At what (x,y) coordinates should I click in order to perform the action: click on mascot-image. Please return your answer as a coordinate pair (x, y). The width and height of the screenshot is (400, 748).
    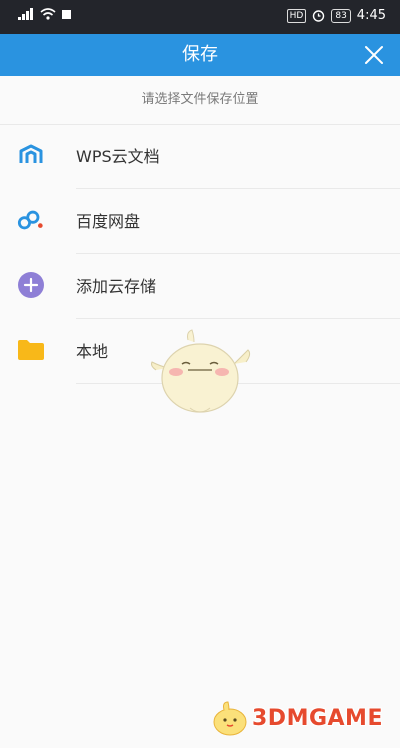
    Looking at the image, I should click on (201, 371).